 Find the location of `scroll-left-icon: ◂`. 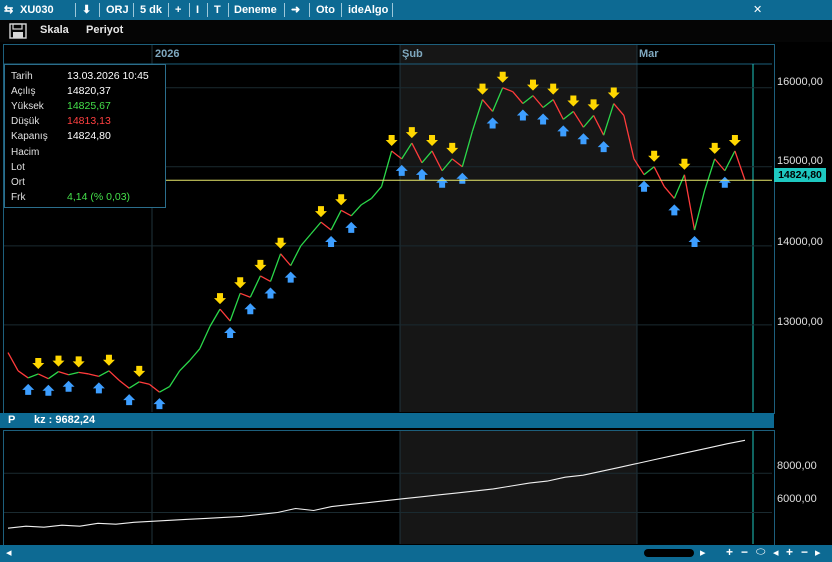

scroll-left-icon: ◂ is located at coordinates (9, 552).